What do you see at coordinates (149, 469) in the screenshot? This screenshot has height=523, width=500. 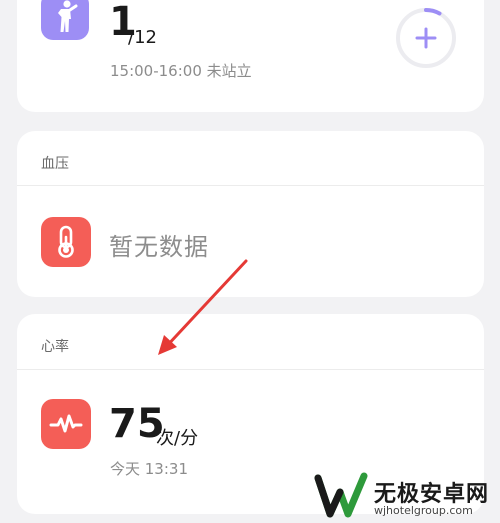 I see `heart-rate-time: 今天 13:31` at bounding box center [149, 469].